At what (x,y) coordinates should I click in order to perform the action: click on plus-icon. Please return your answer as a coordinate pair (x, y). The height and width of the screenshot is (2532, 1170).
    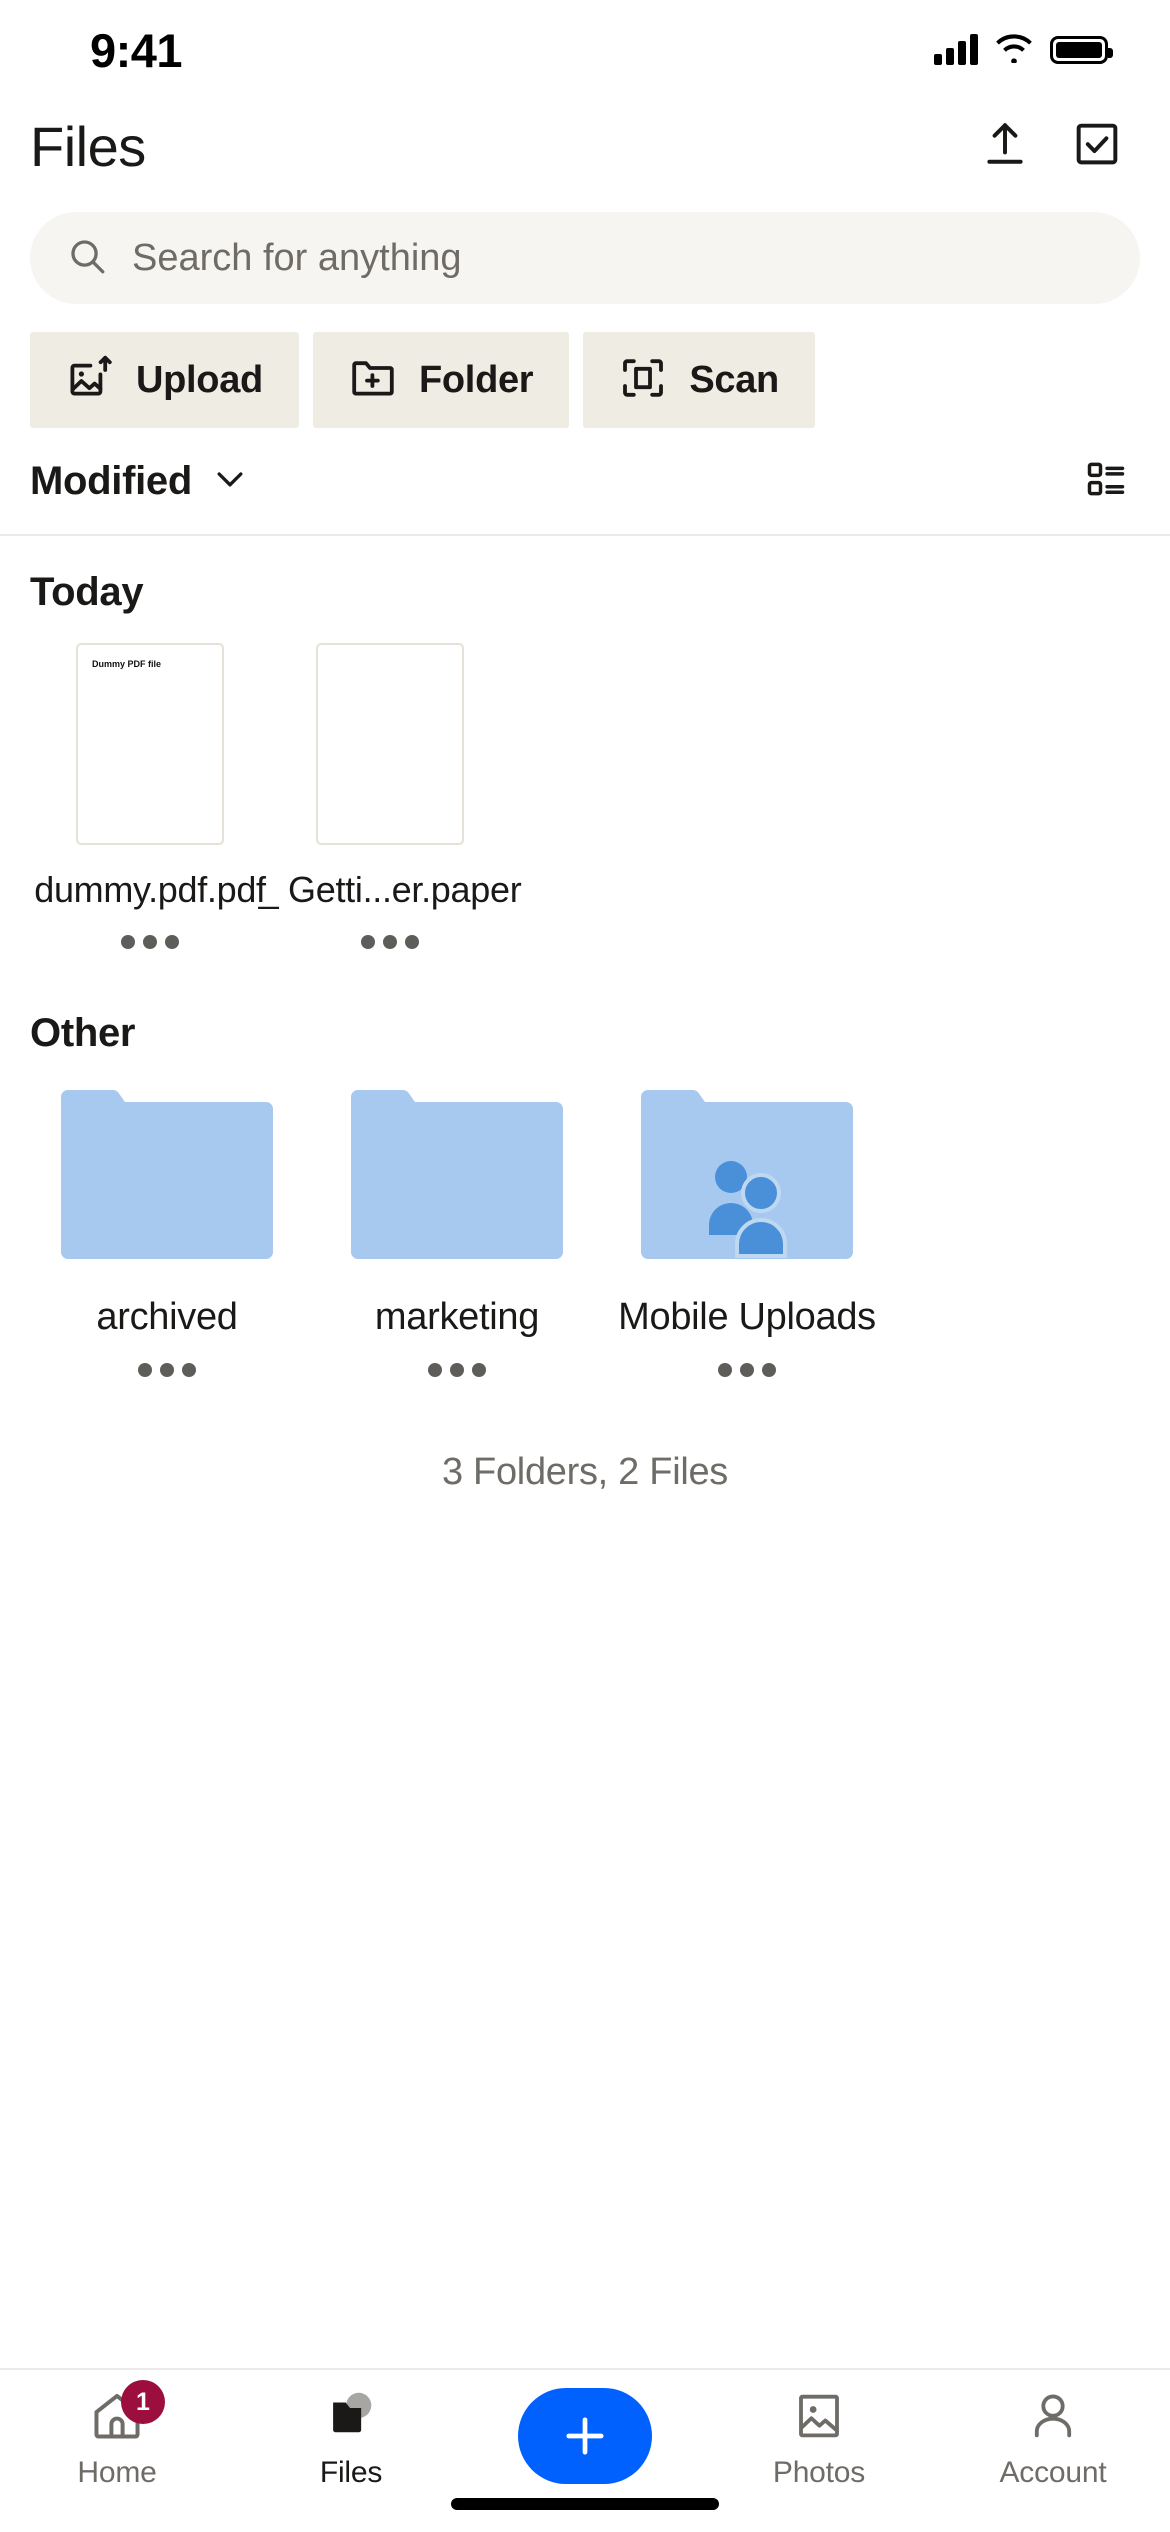
    Looking at the image, I should click on (585, 2436).